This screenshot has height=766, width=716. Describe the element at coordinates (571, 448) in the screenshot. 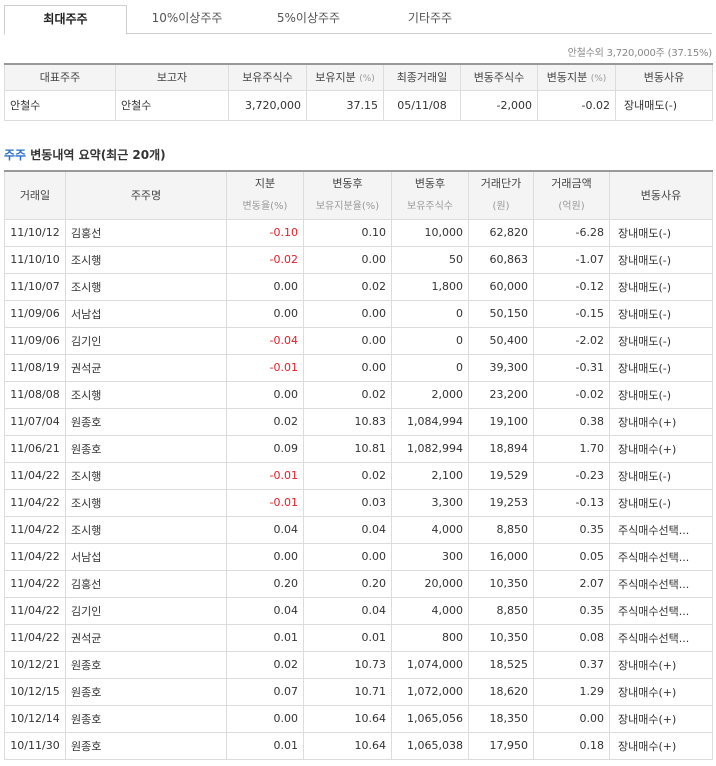

I see `trade-amount-cell: 1.70` at that location.